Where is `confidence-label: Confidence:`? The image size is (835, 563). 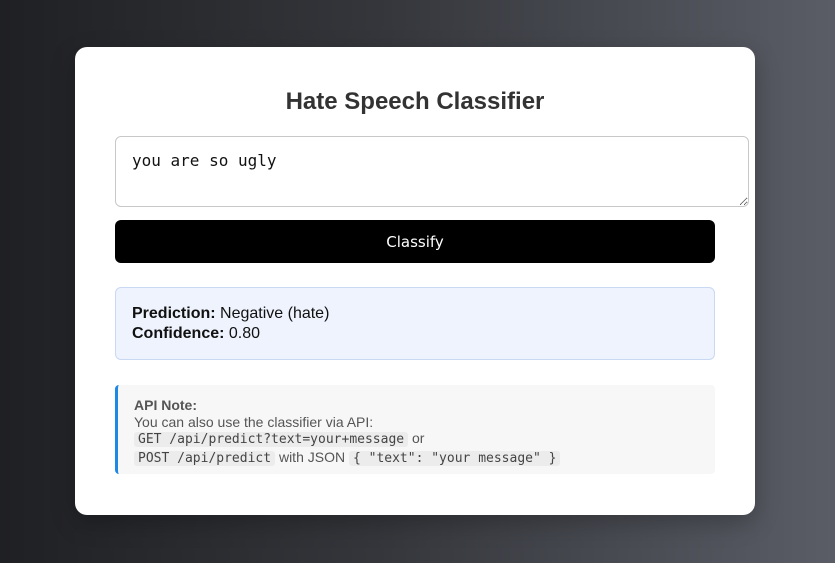 confidence-label: Confidence: is located at coordinates (178, 333).